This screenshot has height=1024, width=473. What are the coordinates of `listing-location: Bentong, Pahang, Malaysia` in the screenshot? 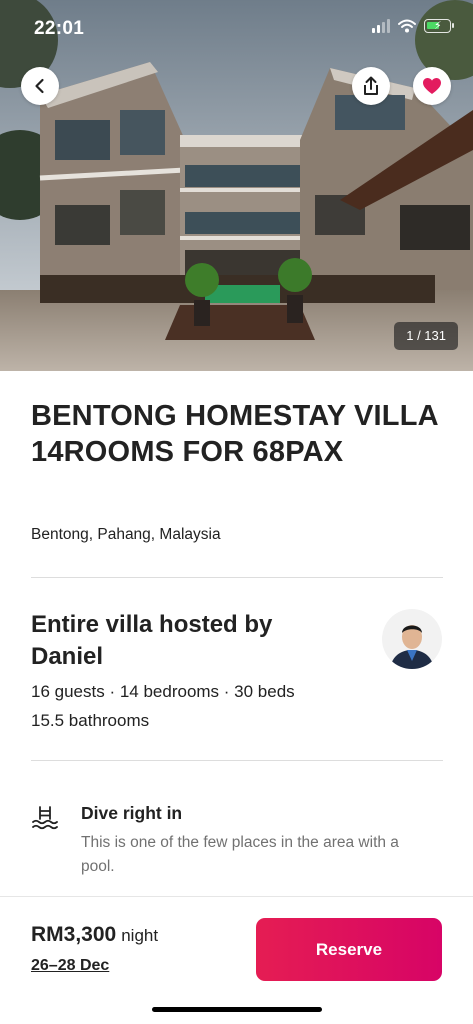 It's located at (126, 535).